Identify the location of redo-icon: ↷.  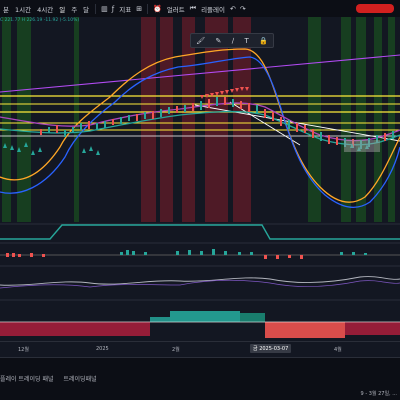
(243, 9).